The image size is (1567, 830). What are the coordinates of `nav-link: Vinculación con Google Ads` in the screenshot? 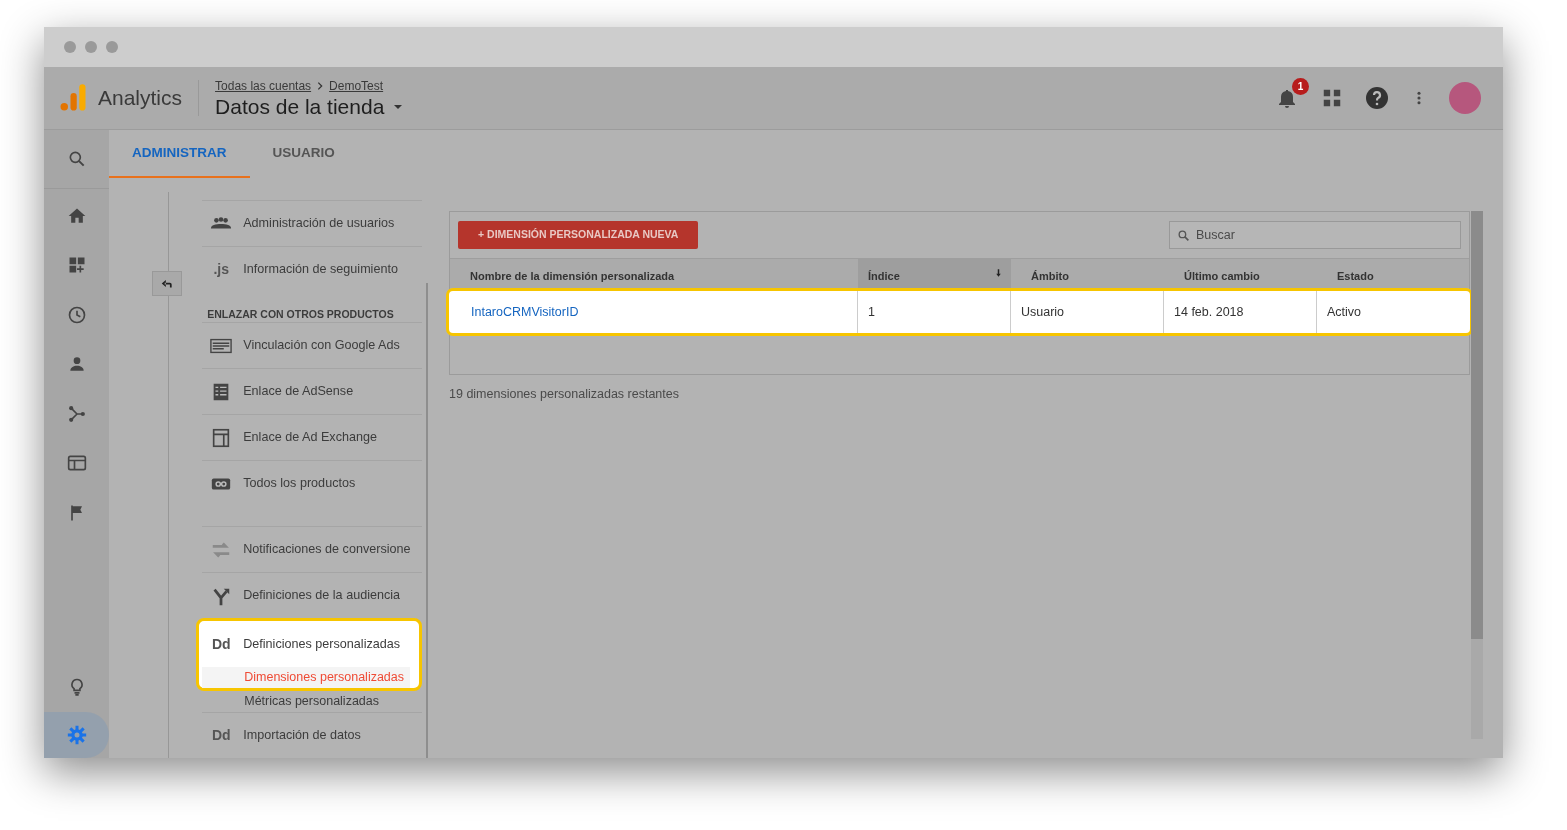 It's located at (321, 346).